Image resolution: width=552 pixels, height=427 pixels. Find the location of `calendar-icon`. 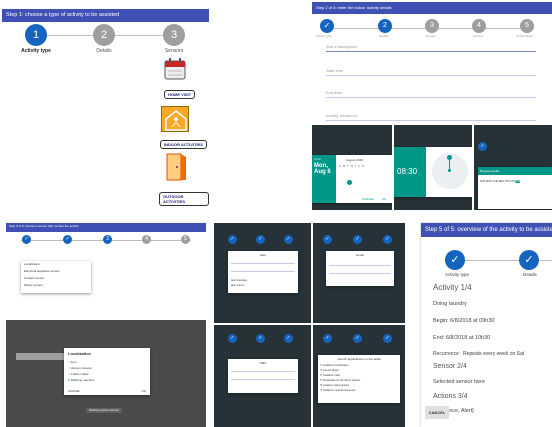

calendar-icon is located at coordinates (175, 69).